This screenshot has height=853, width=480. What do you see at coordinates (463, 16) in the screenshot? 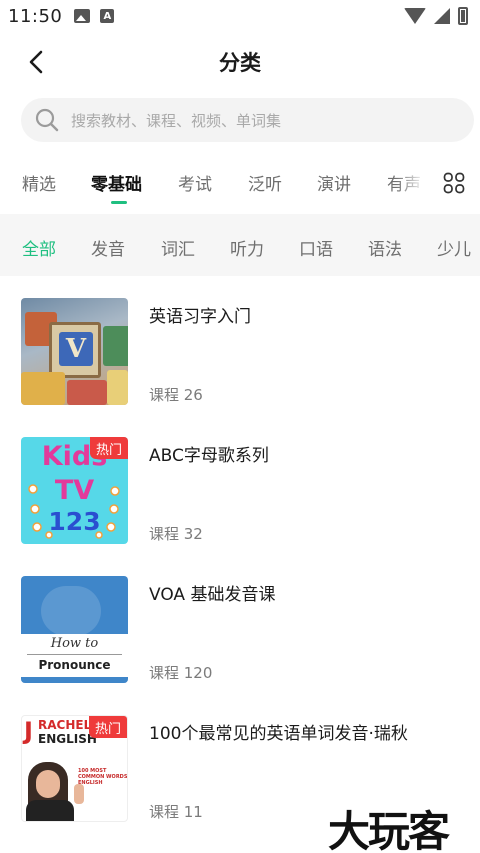
I see `battery-icon` at bounding box center [463, 16].